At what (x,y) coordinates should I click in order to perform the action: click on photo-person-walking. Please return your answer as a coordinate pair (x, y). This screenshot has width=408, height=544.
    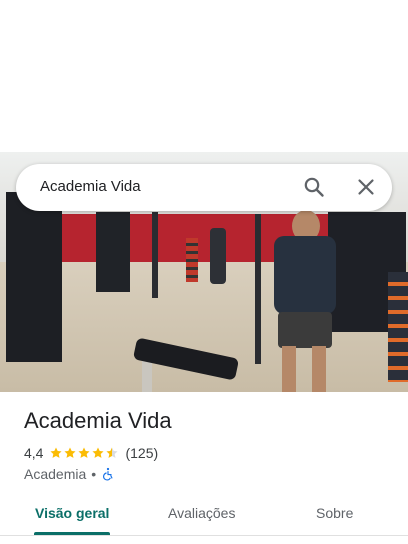
    Looking at the image, I should click on (218, 256).